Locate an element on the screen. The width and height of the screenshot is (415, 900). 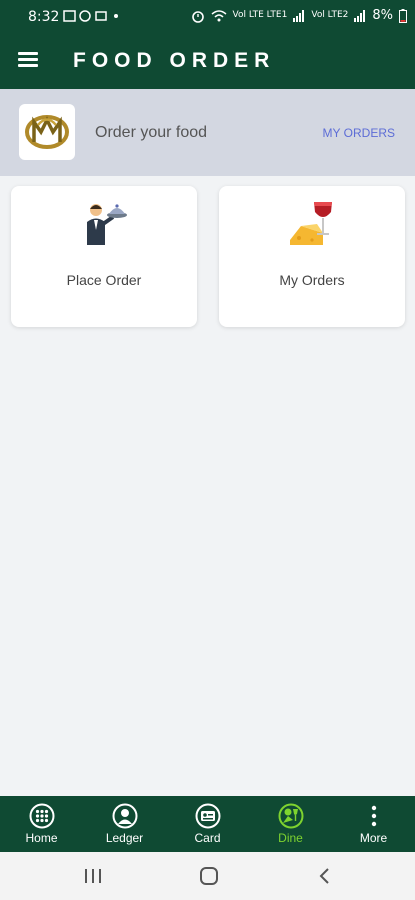
my-orders-label: My Orders is located at coordinates (312, 280).